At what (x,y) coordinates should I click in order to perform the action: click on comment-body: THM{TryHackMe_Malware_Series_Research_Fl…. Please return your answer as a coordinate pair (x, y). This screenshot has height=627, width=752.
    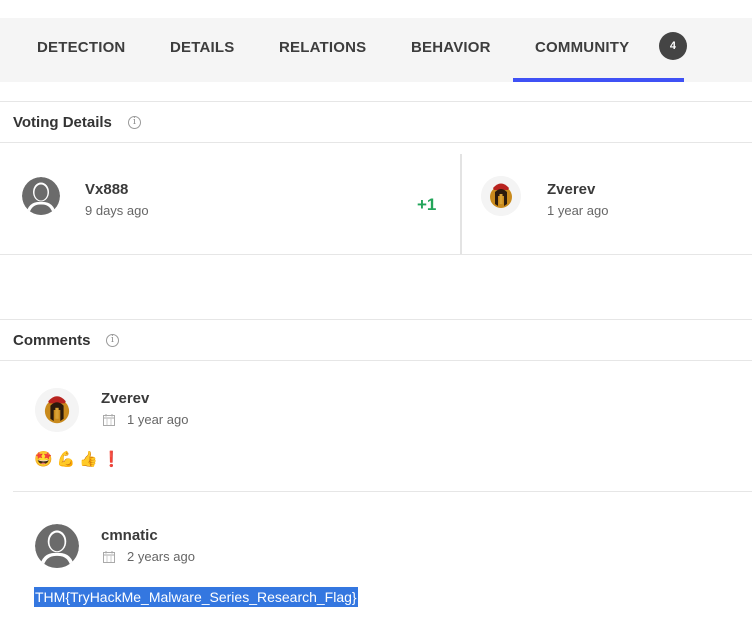
    Looking at the image, I should click on (196, 597).